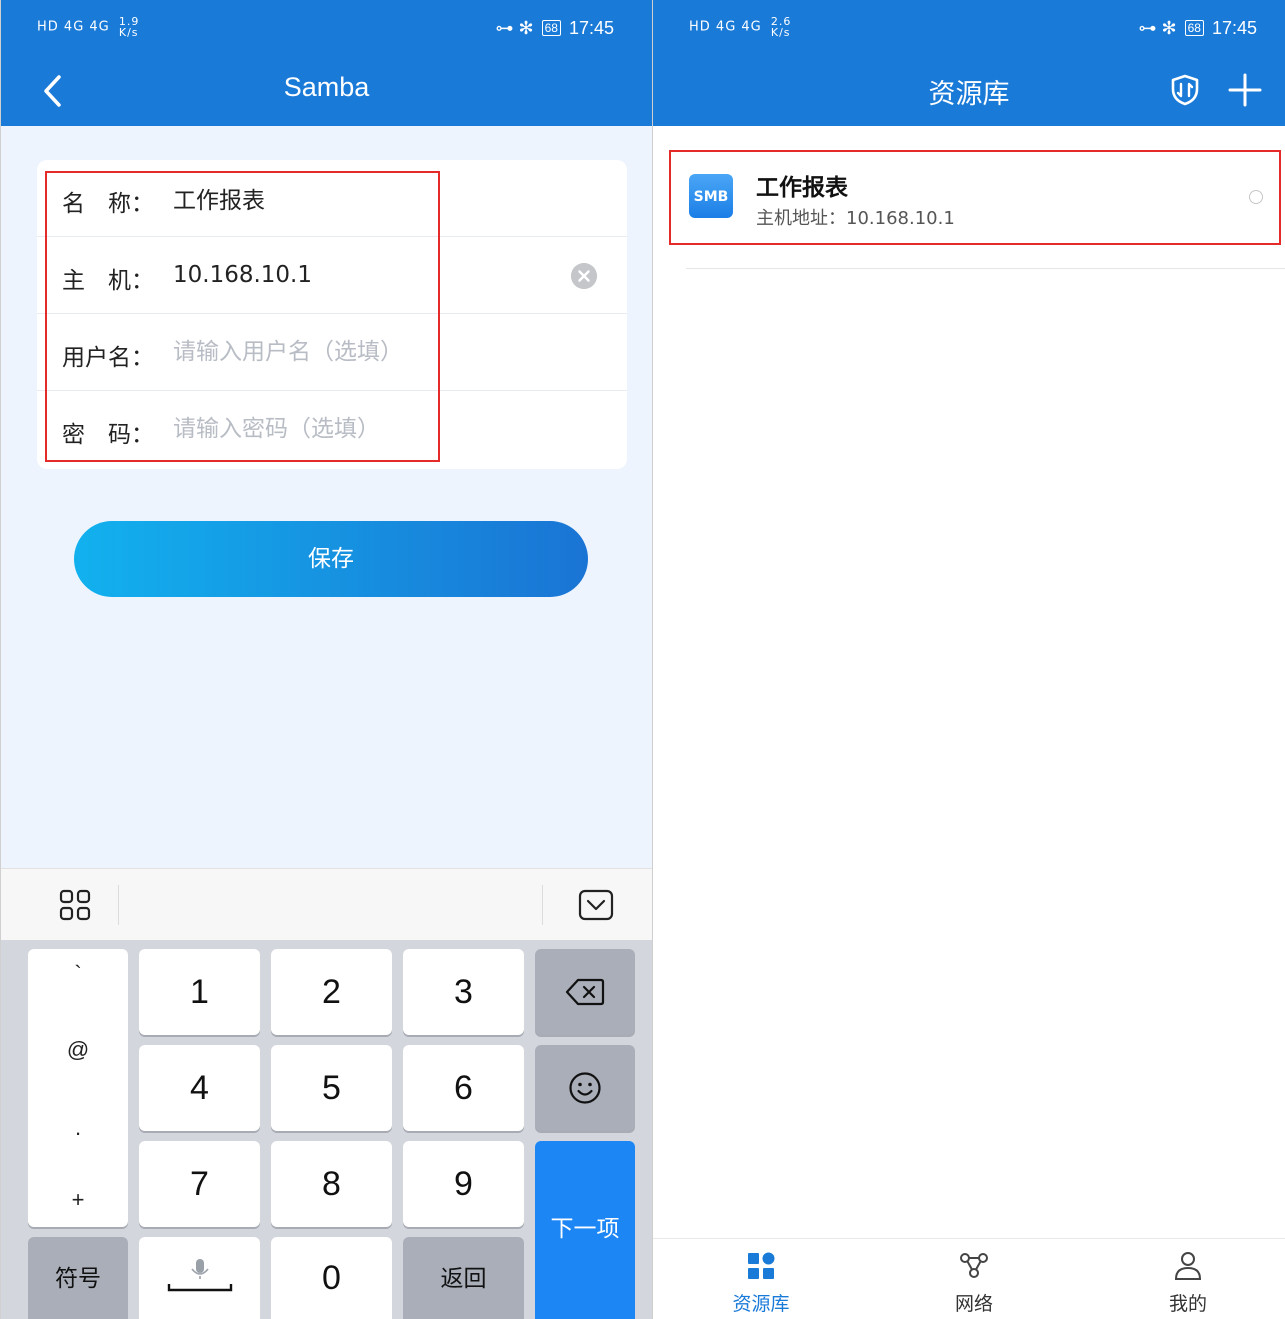 This screenshot has height=1319, width=1285. What do you see at coordinates (463, 1088) in the screenshot?
I see `key-6: 6` at bounding box center [463, 1088].